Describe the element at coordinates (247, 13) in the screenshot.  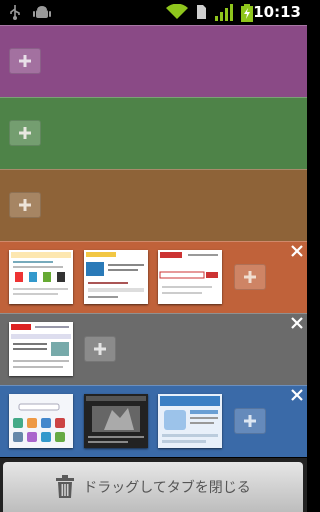
I see `battery-charging-icon` at that location.